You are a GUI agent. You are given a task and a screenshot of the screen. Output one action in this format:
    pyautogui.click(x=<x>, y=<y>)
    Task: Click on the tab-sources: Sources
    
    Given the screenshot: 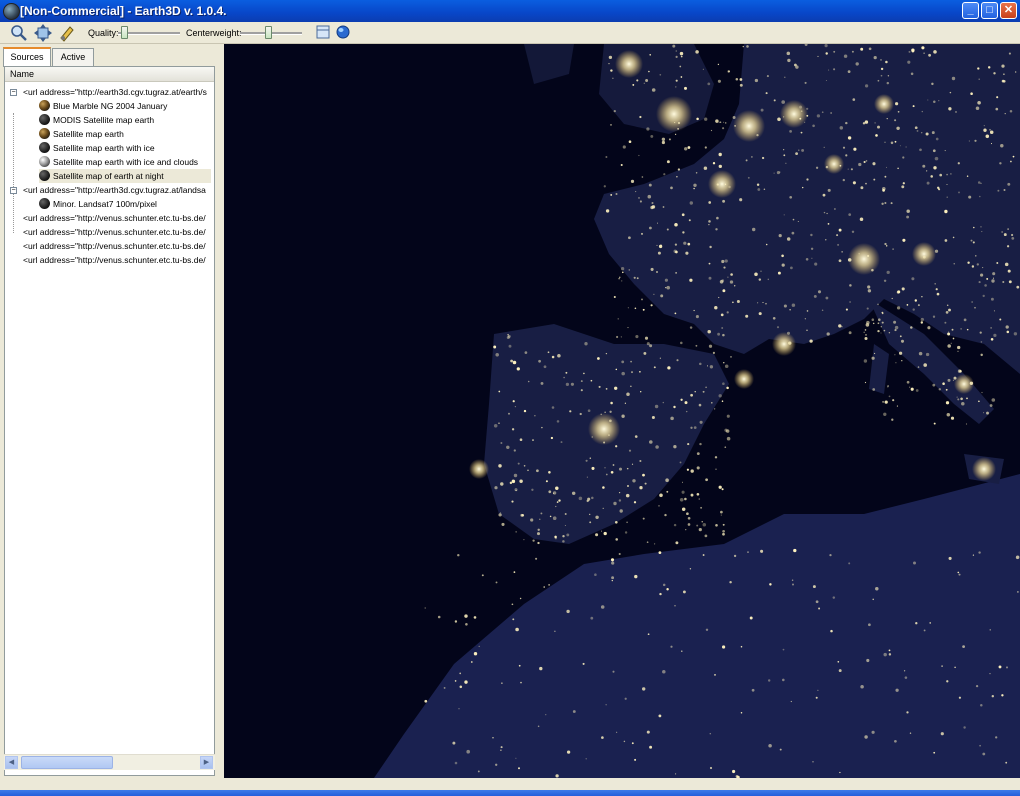 What is the action you would take?
    pyautogui.click(x=27, y=57)
    